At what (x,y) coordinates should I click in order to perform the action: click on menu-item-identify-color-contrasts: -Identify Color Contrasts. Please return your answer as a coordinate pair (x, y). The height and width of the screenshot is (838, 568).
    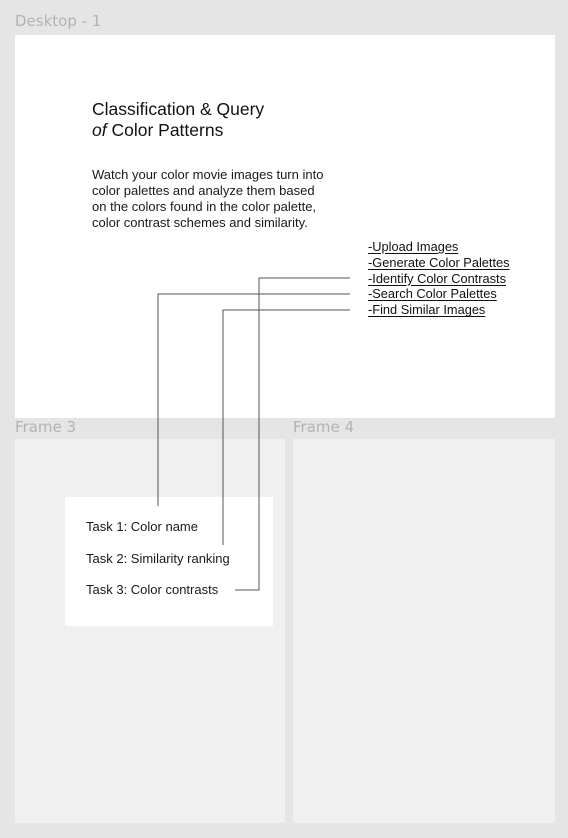
    Looking at the image, I should click on (439, 279).